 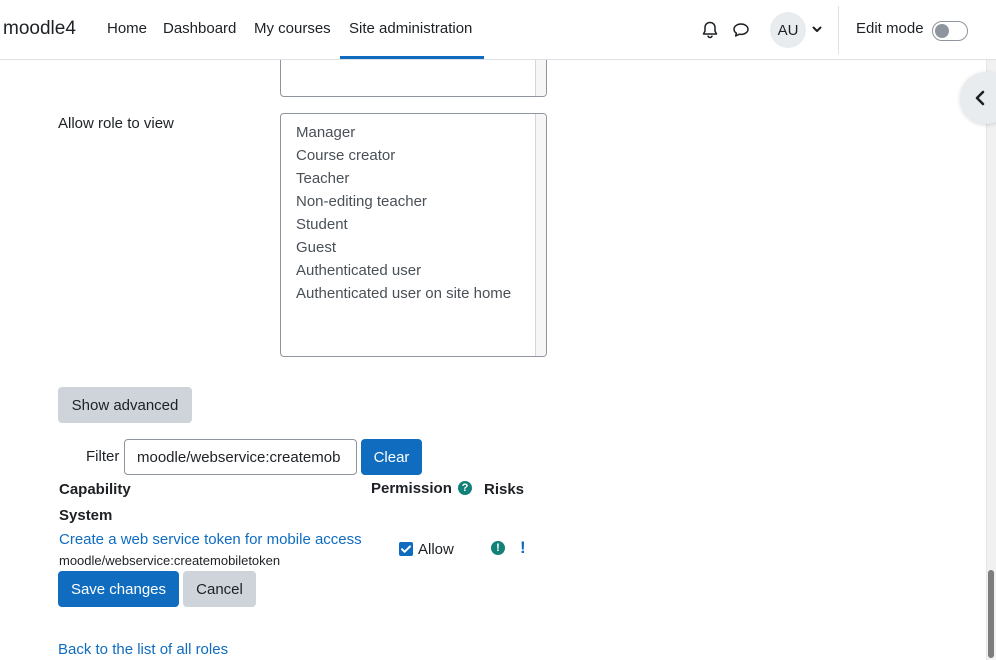 What do you see at coordinates (322, 178) in the screenshot?
I see `role-option: Teacher` at bounding box center [322, 178].